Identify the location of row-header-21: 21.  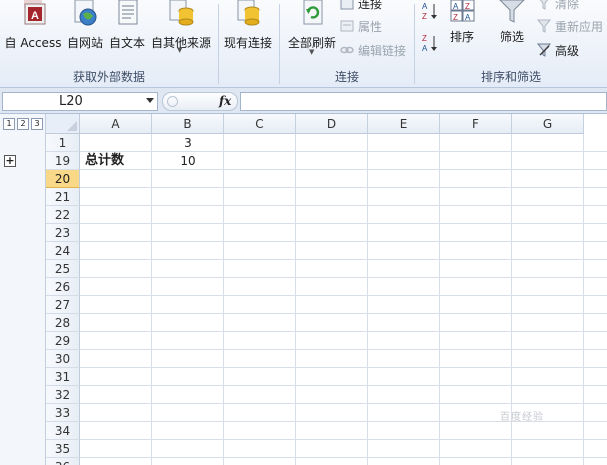
(63, 197).